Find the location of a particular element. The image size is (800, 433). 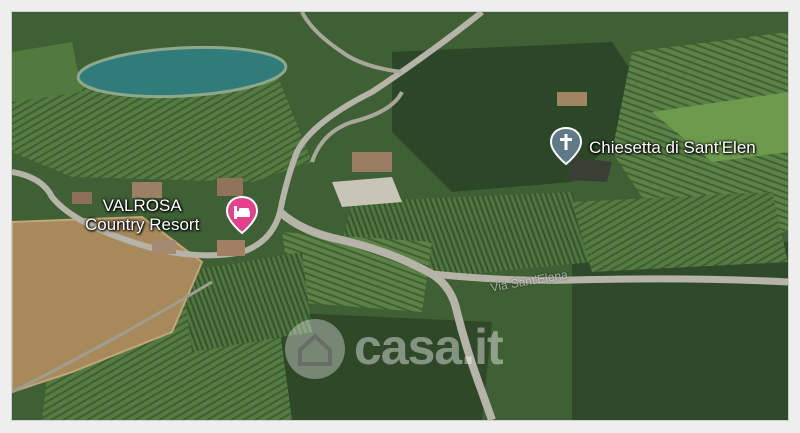

valrosa-label-line2: Country Resort is located at coordinates (142, 224).